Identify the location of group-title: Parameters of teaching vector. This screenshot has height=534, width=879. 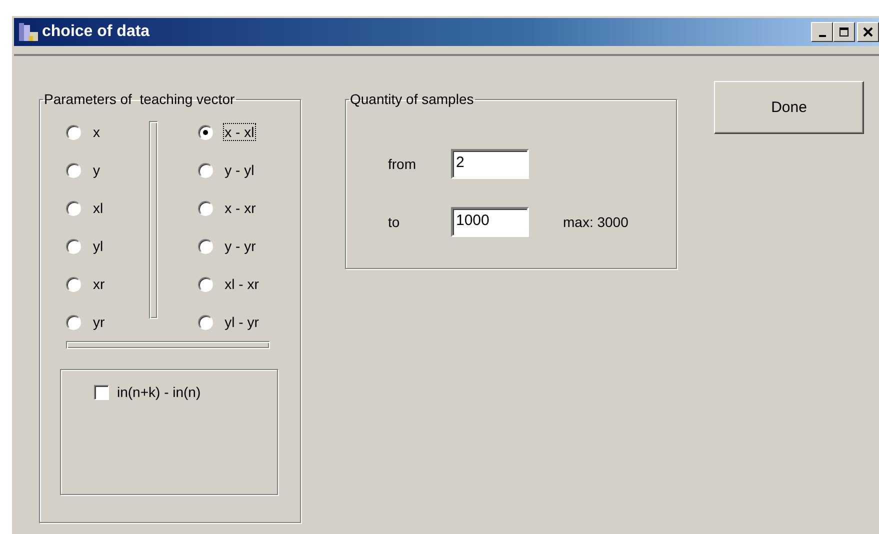
(139, 99).